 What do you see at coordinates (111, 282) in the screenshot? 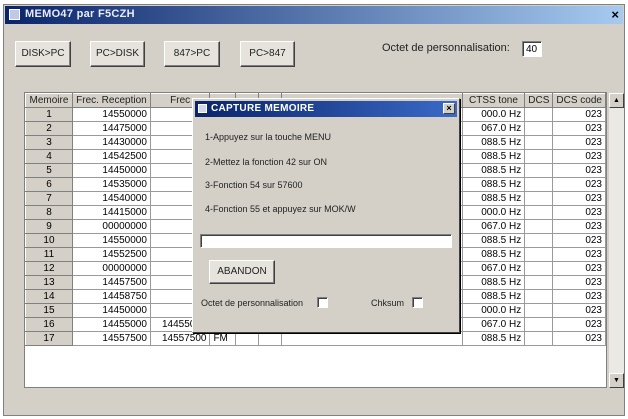
I see `rx-frequency-cell: 14457500` at bounding box center [111, 282].